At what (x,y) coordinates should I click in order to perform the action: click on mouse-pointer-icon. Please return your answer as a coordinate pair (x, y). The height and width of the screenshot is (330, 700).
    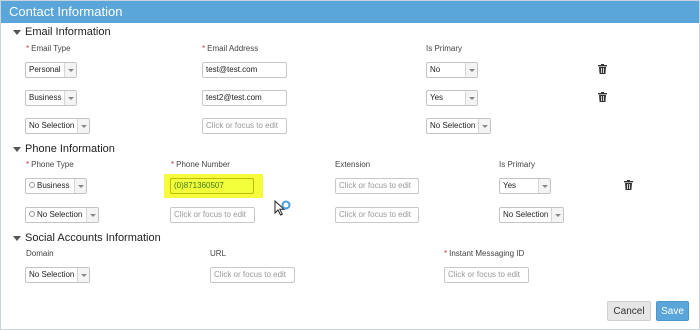
    Looking at the image, I should click on (284, 211).